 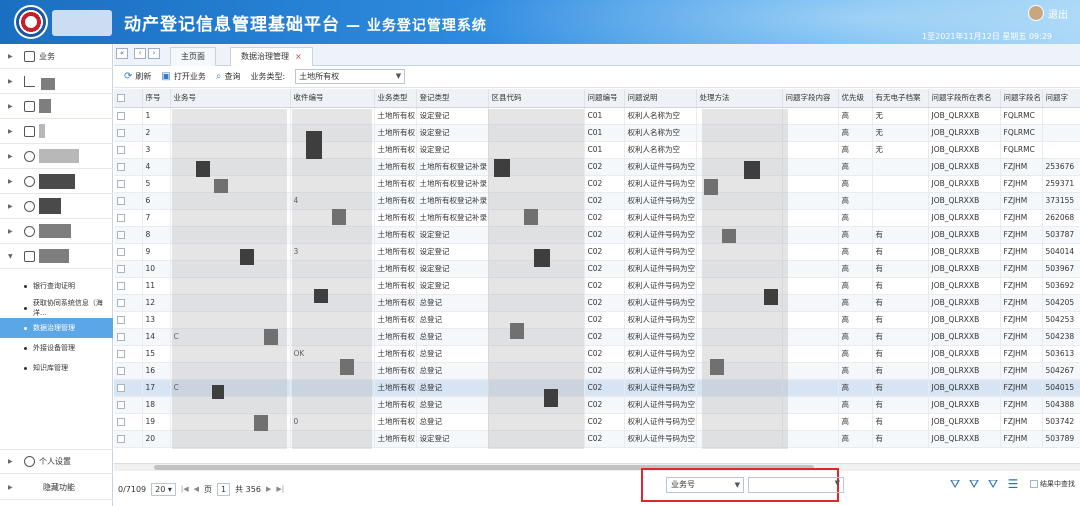 What do you see at coordinates (193, 56) in the screenshot?
I see `tab-home: 主页面` at bounding box center [193, 56].